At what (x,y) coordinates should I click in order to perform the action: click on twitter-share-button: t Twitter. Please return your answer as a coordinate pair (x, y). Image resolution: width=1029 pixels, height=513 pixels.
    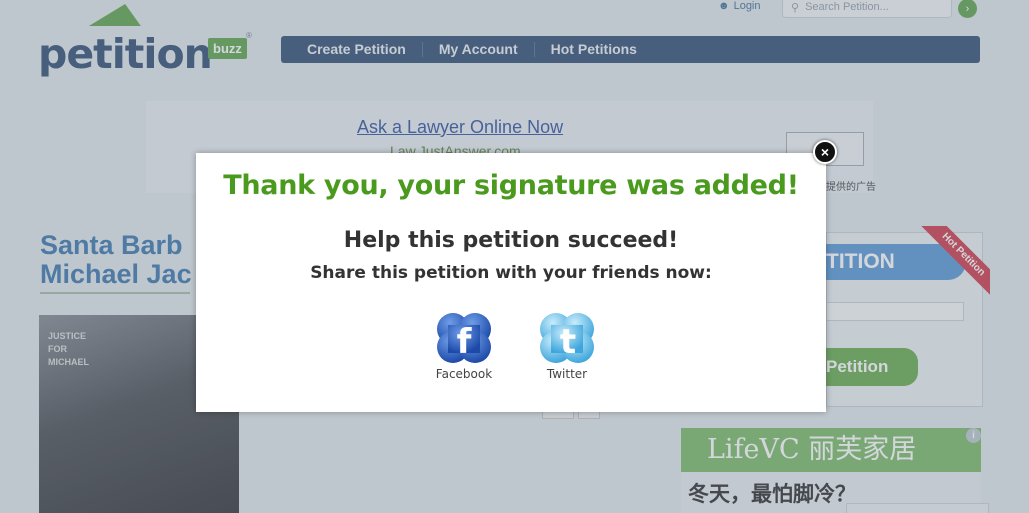
    Looking at the image, I should click on (567, 346).